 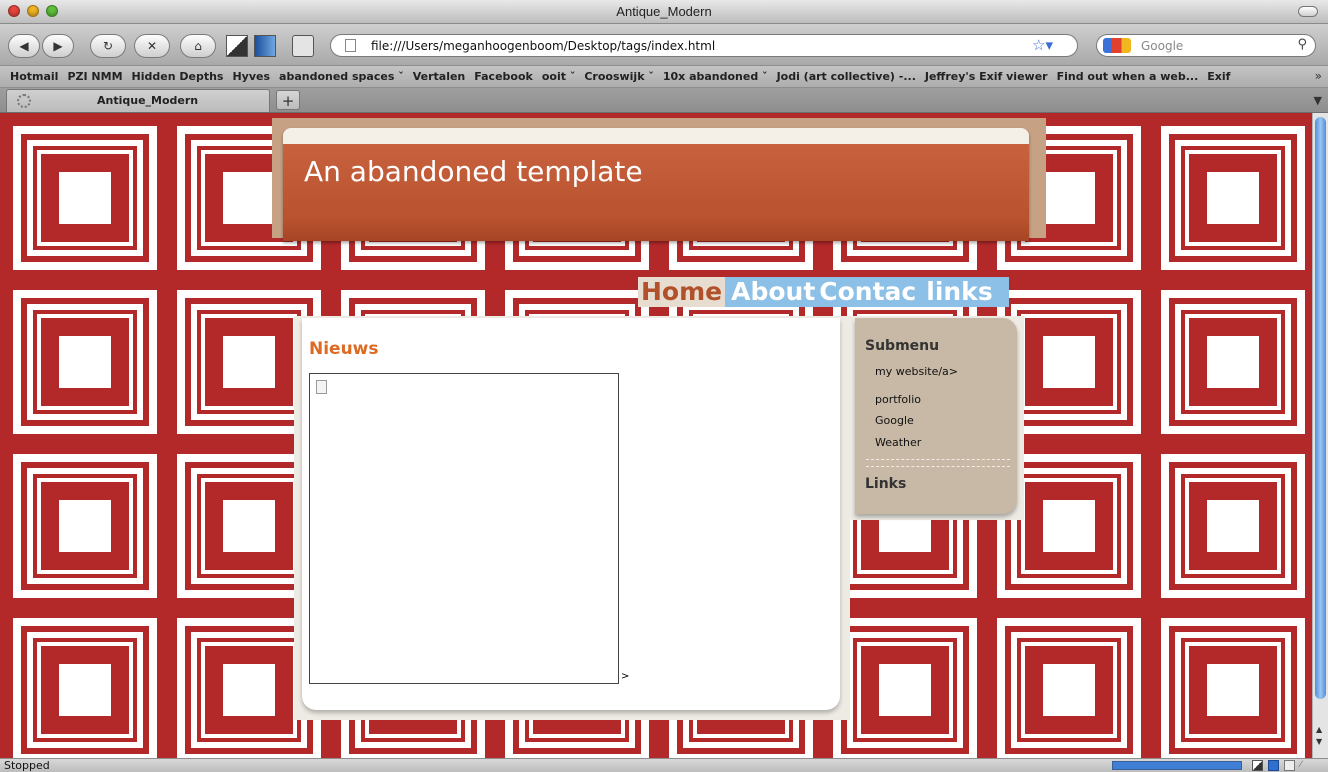 I want to click on bookmark-item: Hotmail, so click(x=34, y=76).